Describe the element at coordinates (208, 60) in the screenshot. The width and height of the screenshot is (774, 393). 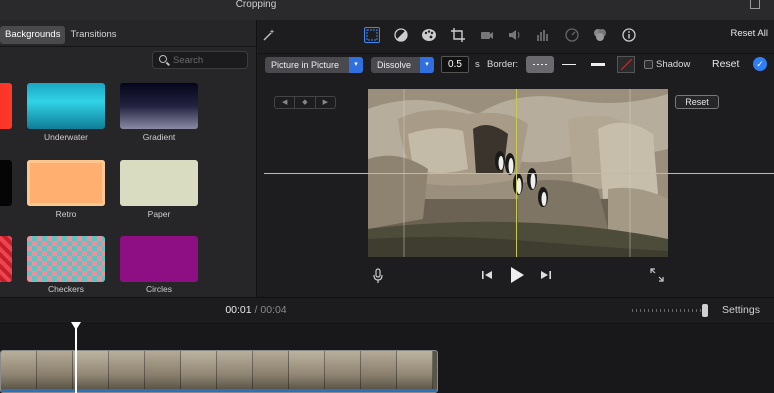
I see `search-input` at that location.